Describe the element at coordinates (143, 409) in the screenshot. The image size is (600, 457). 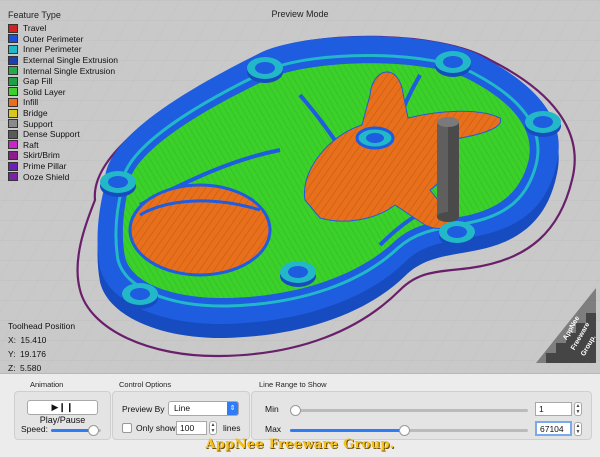
I see `preview-by-label: Preview By` at that location.